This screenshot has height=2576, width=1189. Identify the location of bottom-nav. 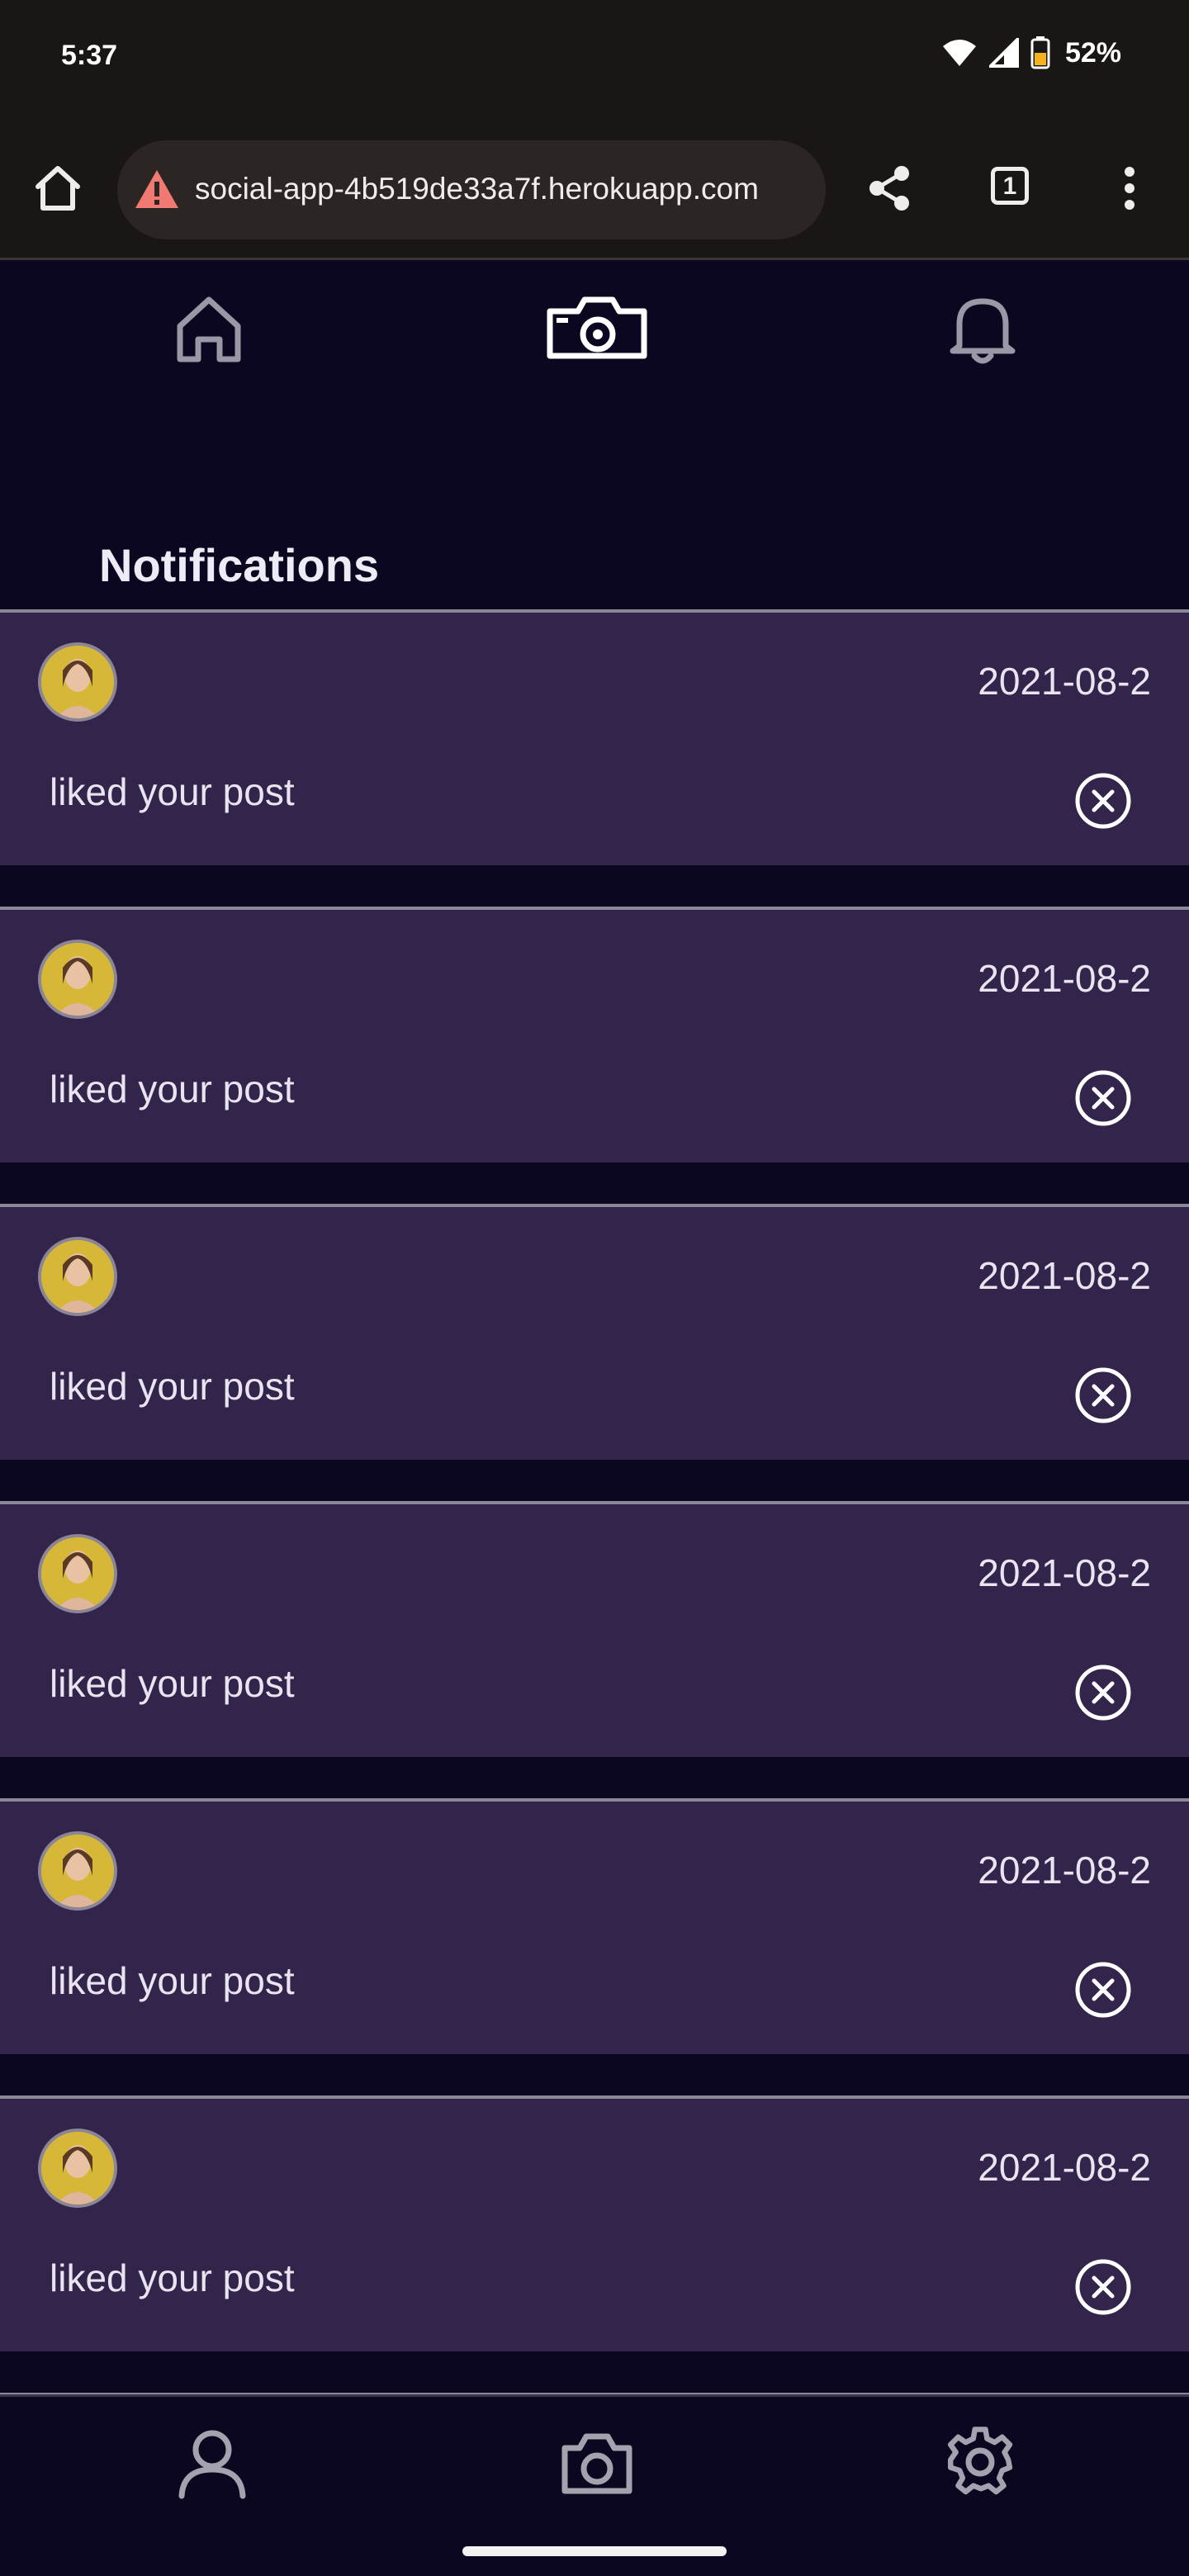
(594, 2457).